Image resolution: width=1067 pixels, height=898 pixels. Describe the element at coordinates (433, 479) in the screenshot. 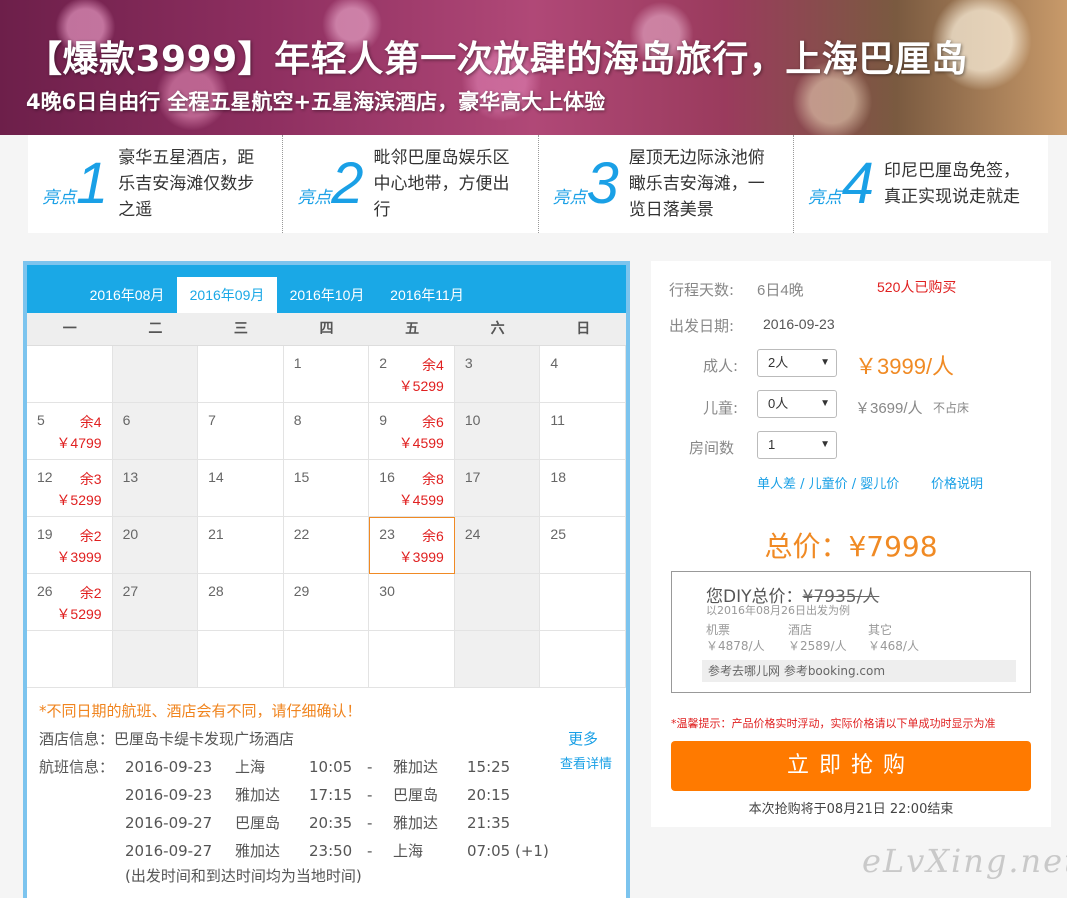

I see `seats-remaining: 余8` at that location.